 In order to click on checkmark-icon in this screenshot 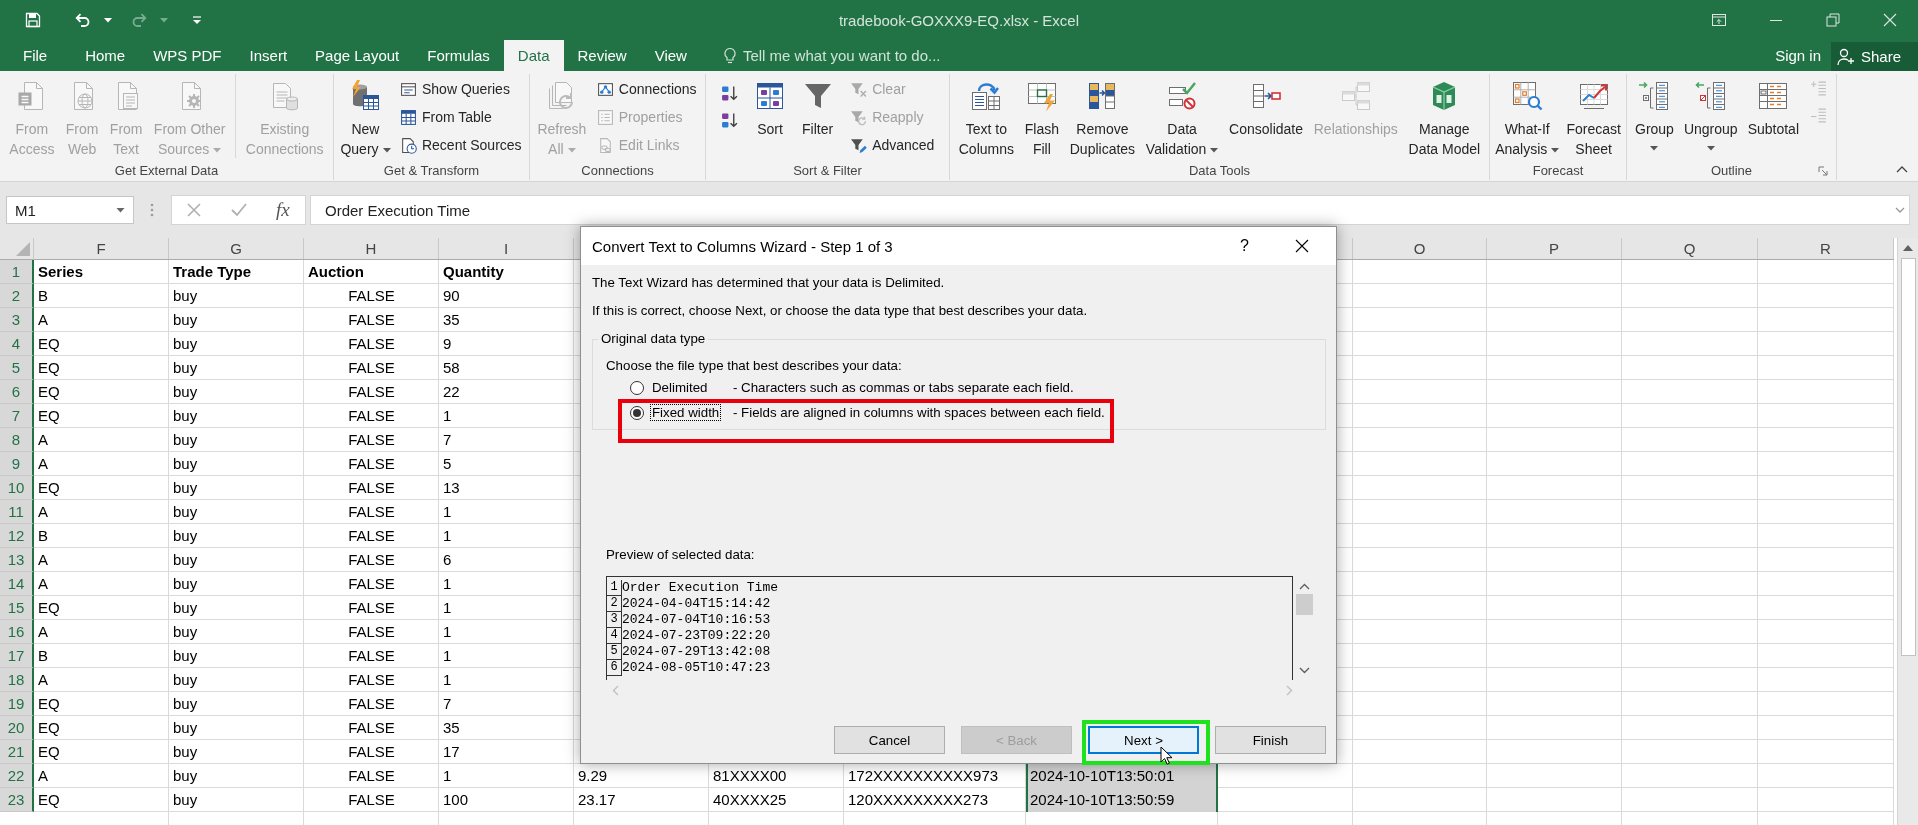, I will do `click(239, 210)`.